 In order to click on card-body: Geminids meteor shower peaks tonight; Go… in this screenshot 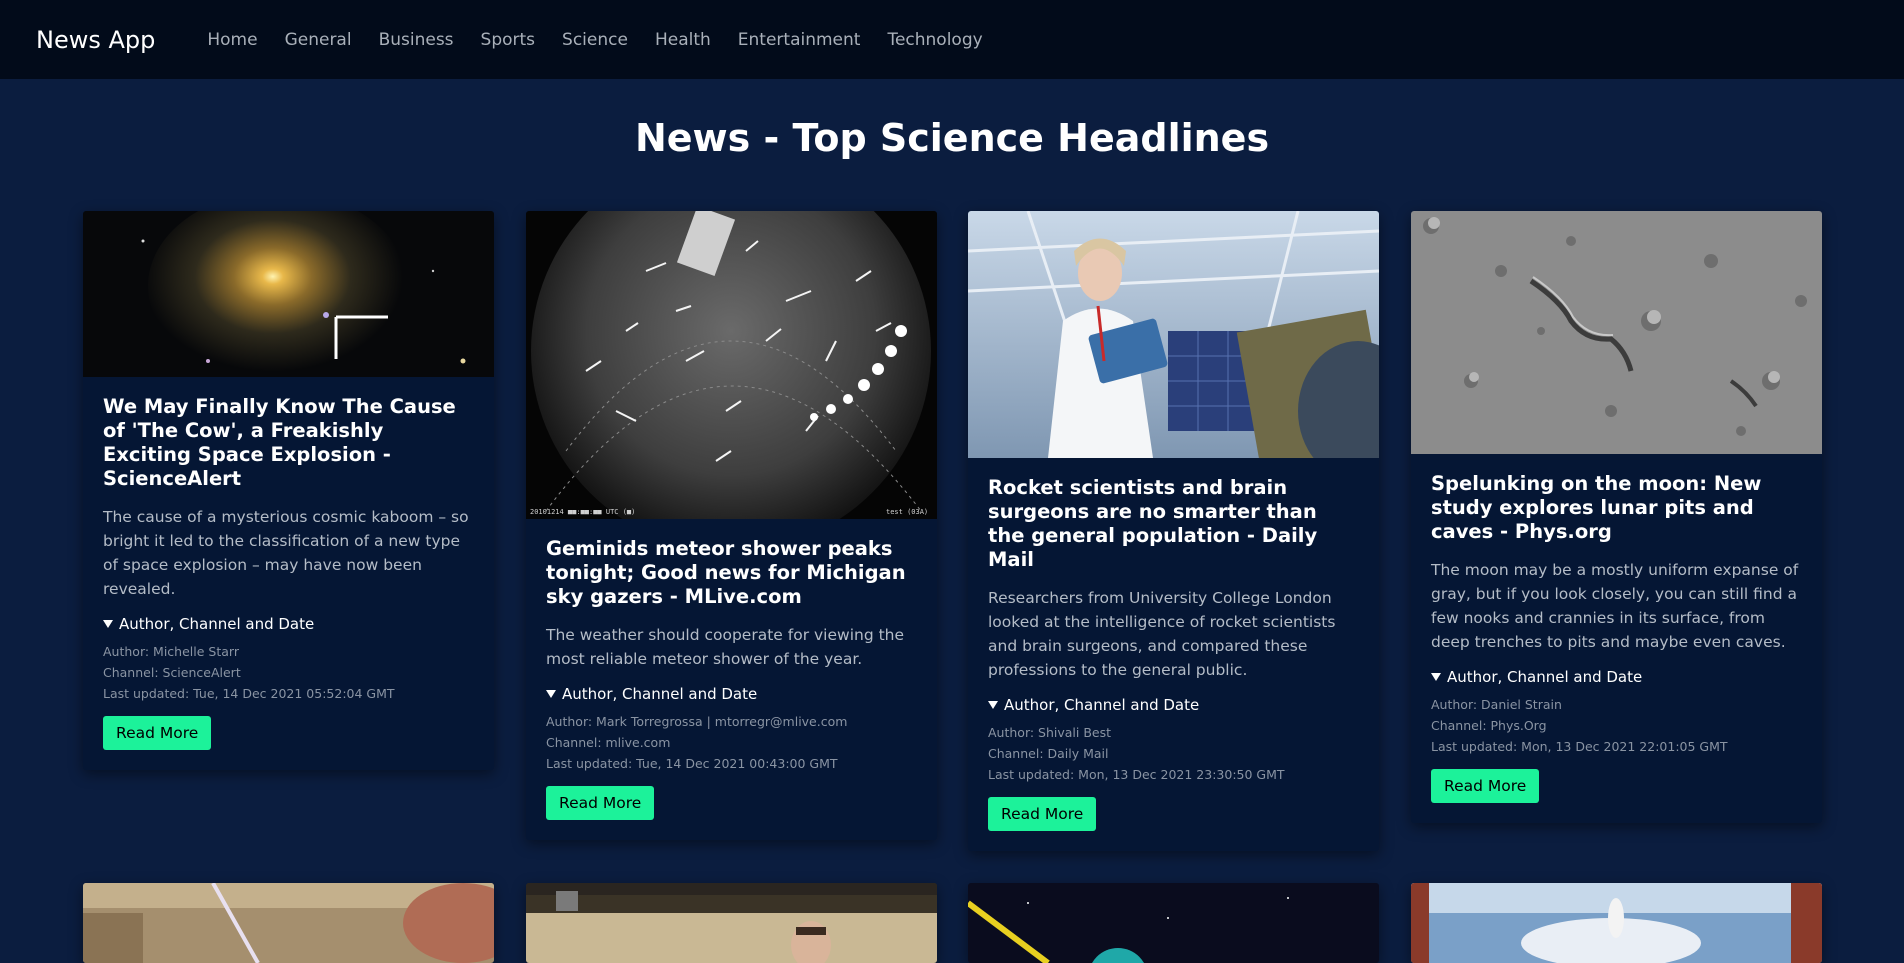, I will do `click(731, 679)`.